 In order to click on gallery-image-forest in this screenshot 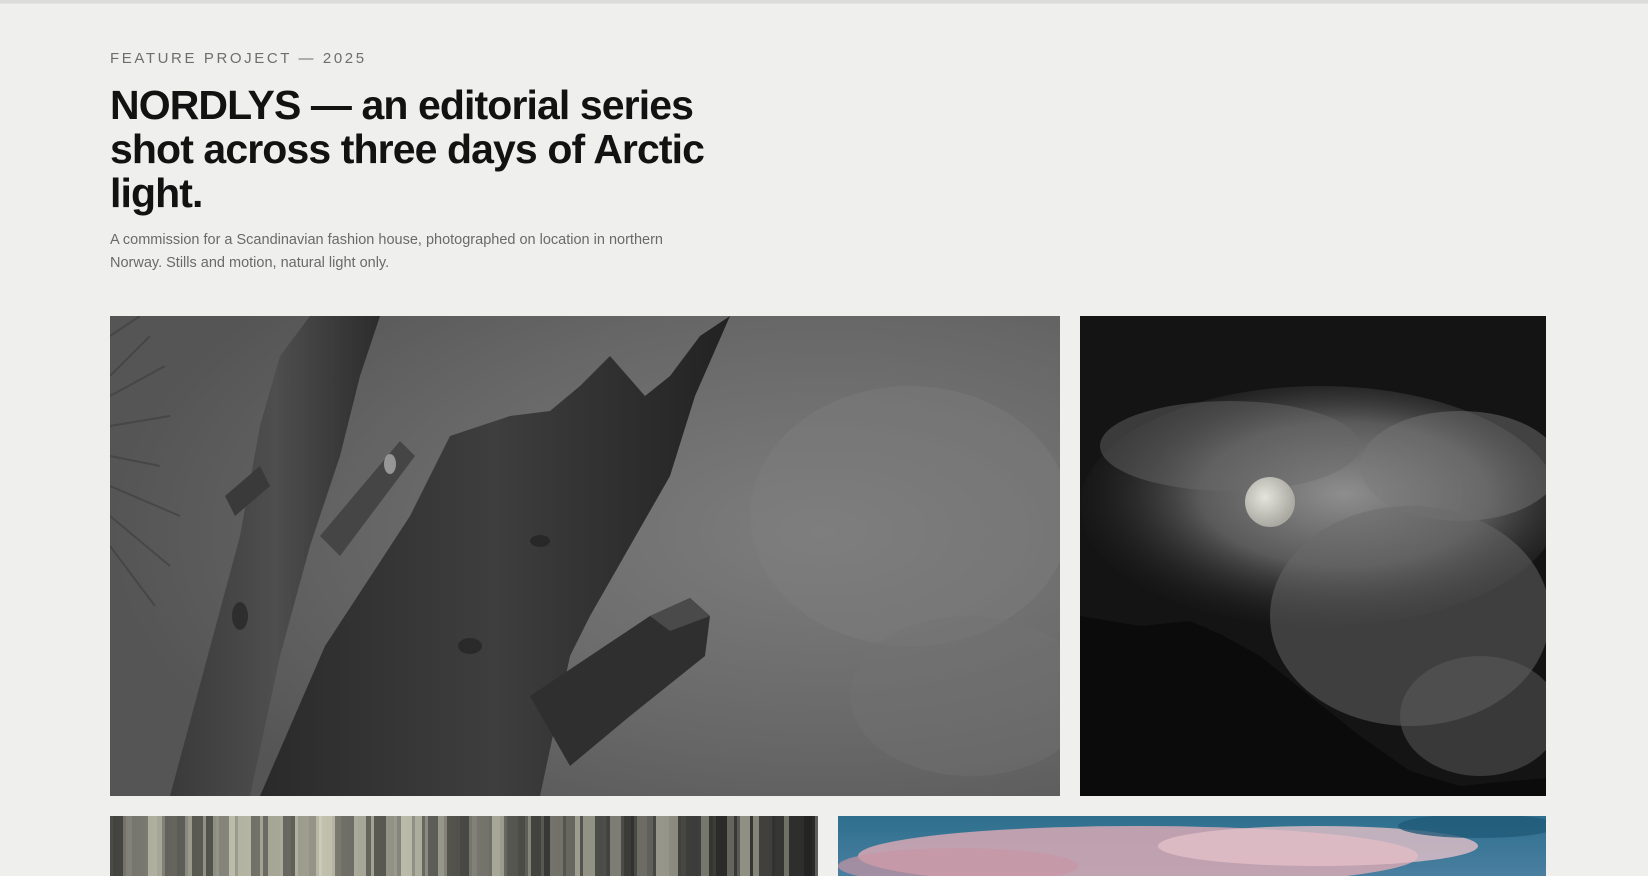, I will do `click(464, 846)`.